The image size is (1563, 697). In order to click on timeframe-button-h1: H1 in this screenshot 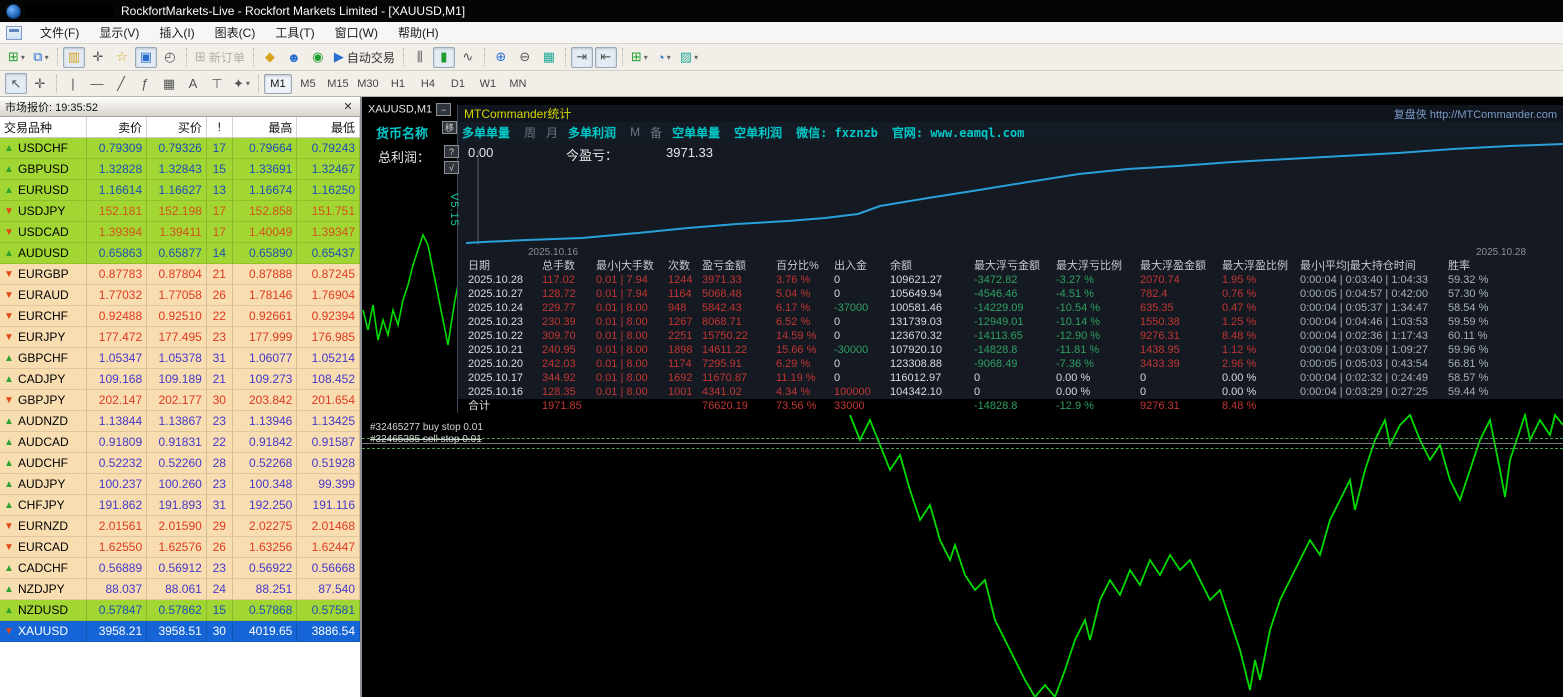, I will do `click(398, 84)`.